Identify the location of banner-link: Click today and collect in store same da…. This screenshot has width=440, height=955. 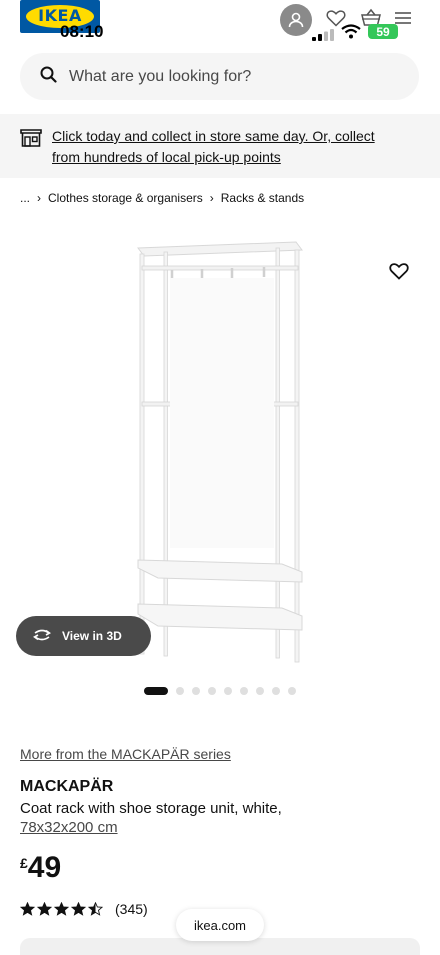
(227, 152).